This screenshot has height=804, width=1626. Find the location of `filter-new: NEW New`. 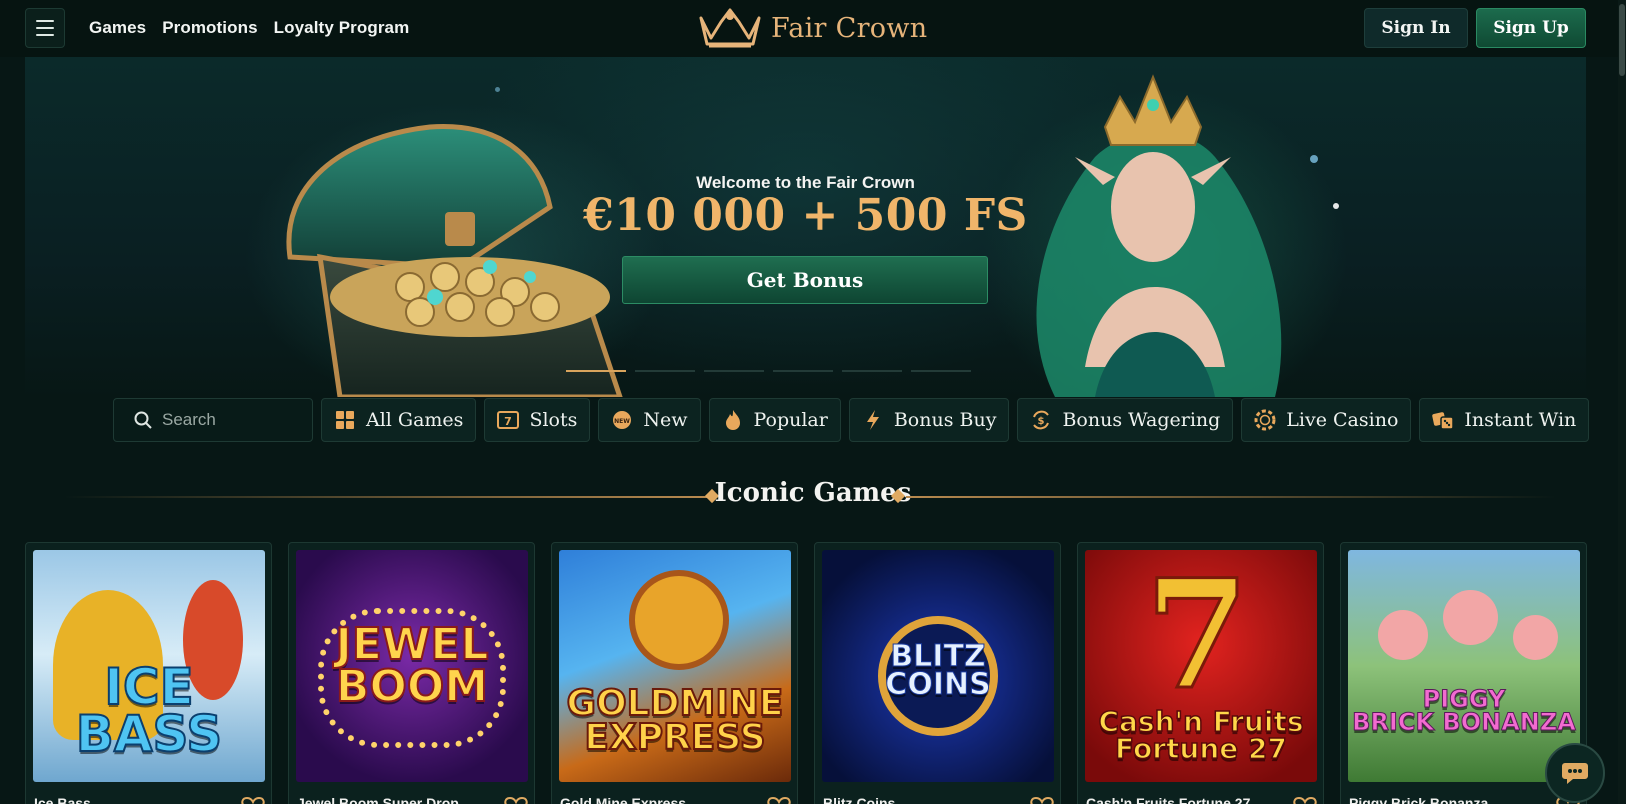

filter-new: NEW New is located at coordinates (649, 420).